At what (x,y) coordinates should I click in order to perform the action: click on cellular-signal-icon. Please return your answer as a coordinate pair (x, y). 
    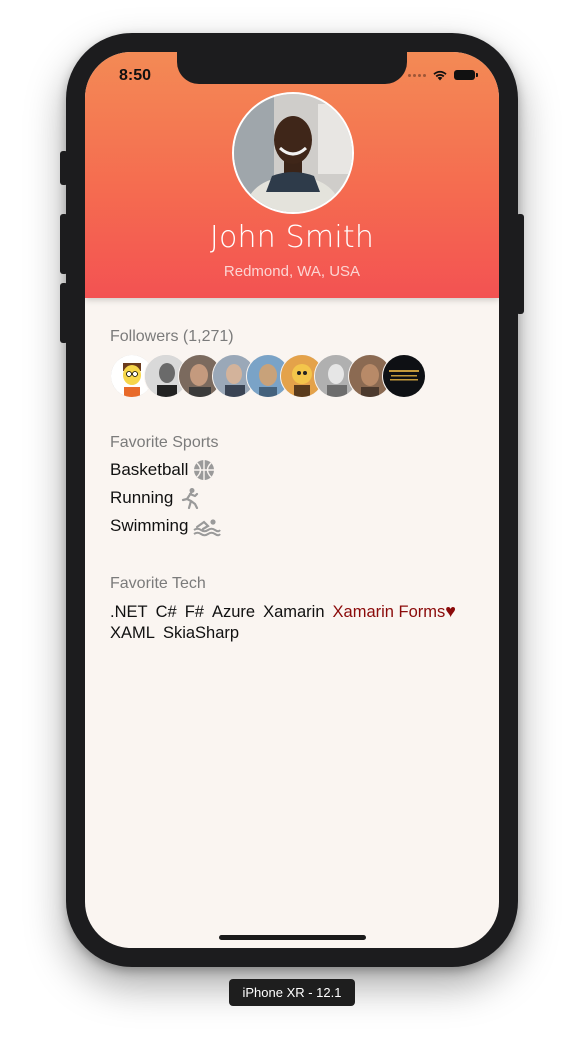
    Looking at the image, I should click on (417, 75).